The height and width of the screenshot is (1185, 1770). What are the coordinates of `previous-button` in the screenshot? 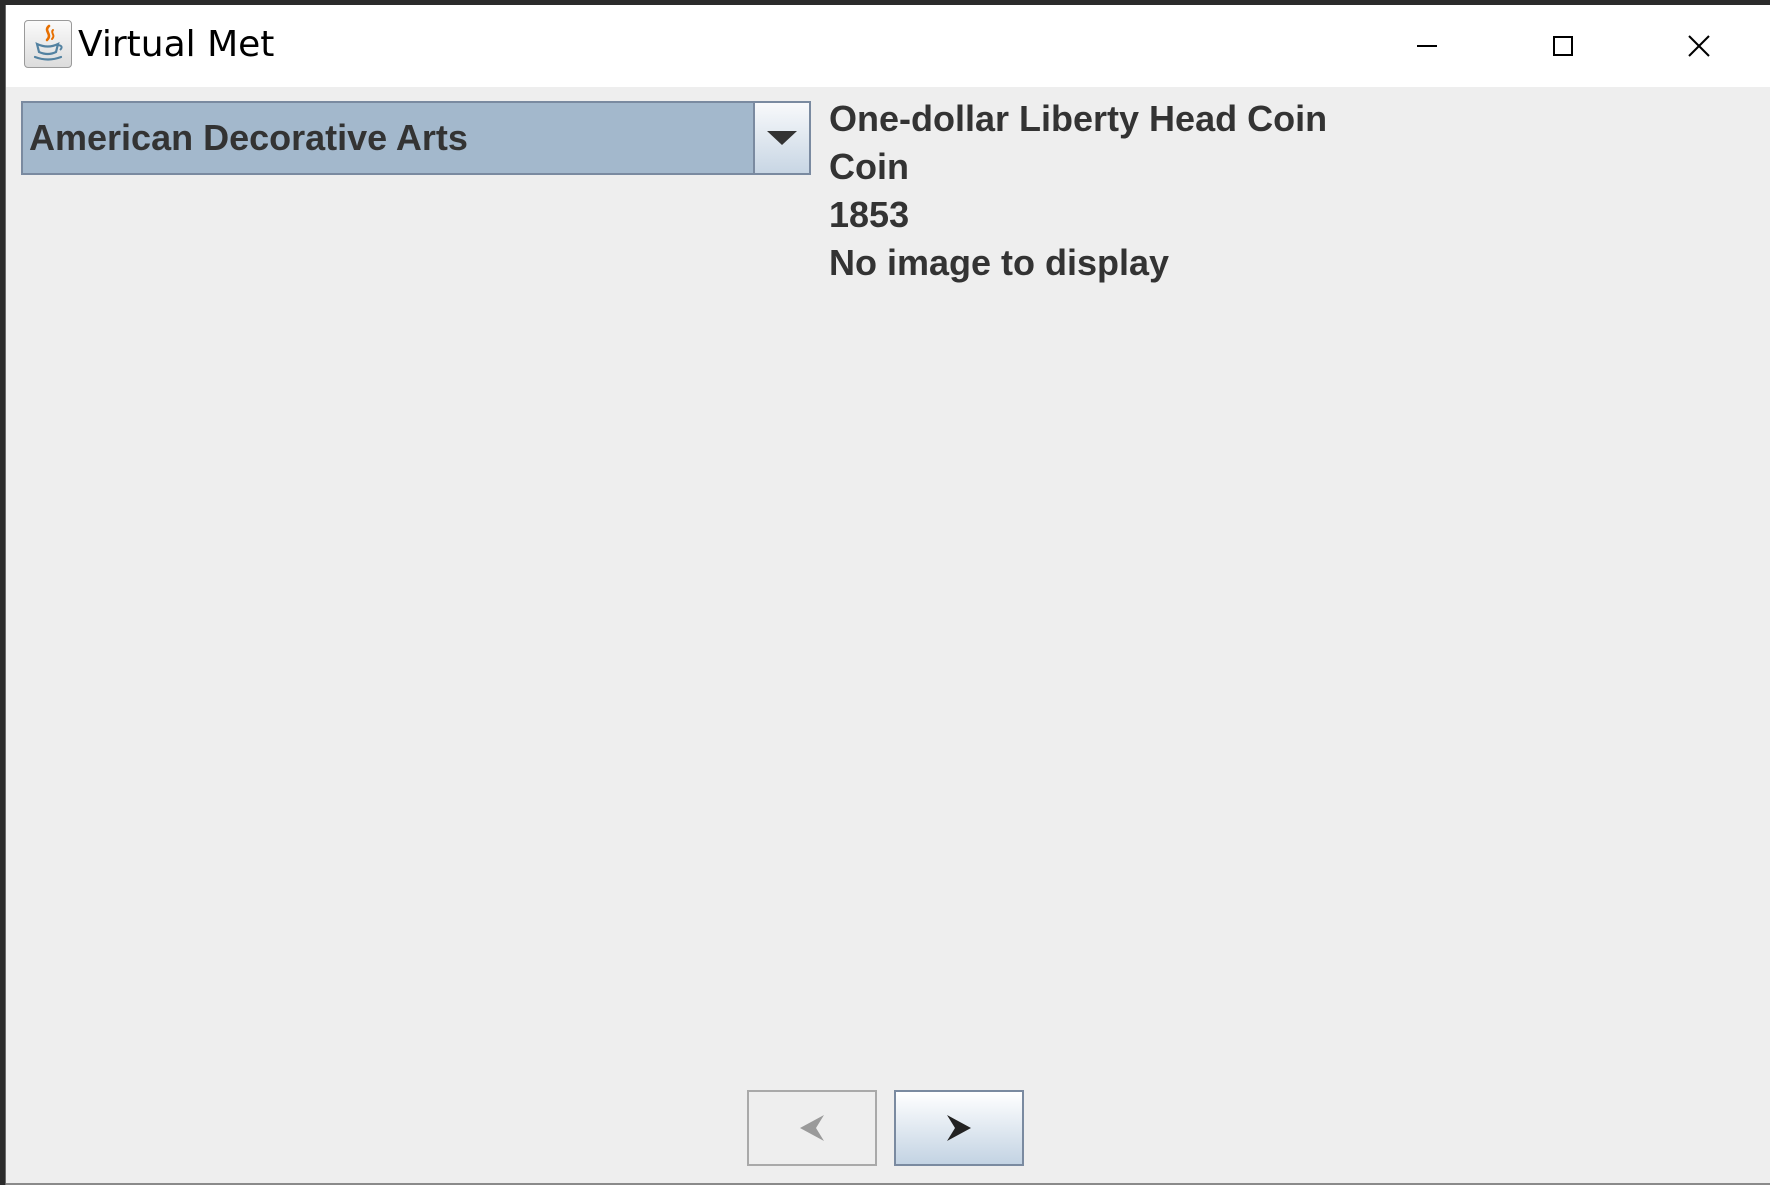 It's located at (812, 1128).